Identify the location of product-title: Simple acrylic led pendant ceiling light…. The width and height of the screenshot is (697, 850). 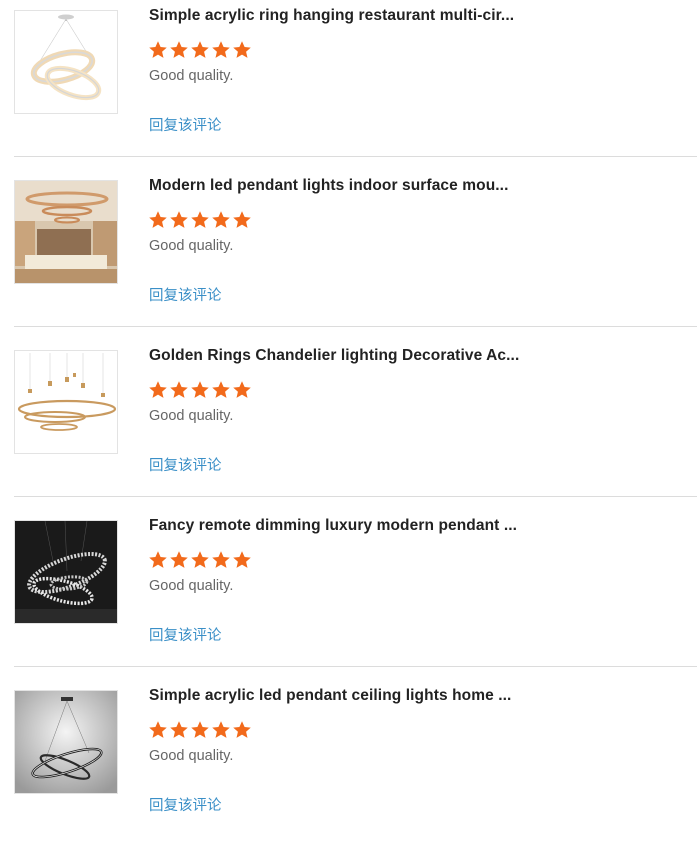
(330, 696).